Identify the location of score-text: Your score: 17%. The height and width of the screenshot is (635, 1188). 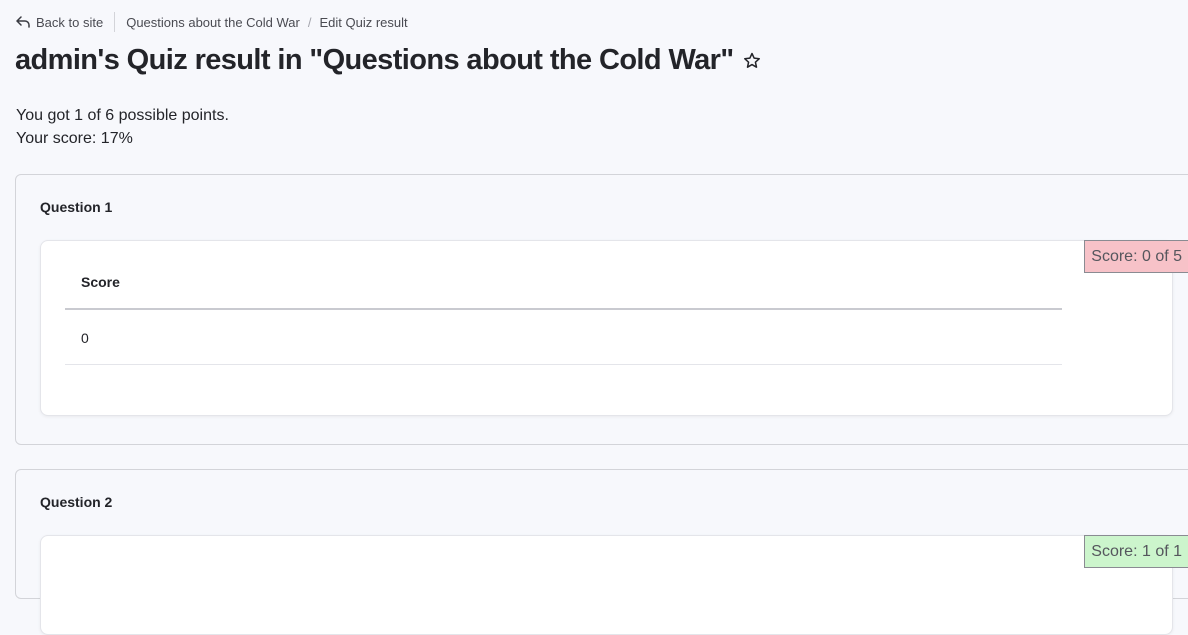
(74, 138).